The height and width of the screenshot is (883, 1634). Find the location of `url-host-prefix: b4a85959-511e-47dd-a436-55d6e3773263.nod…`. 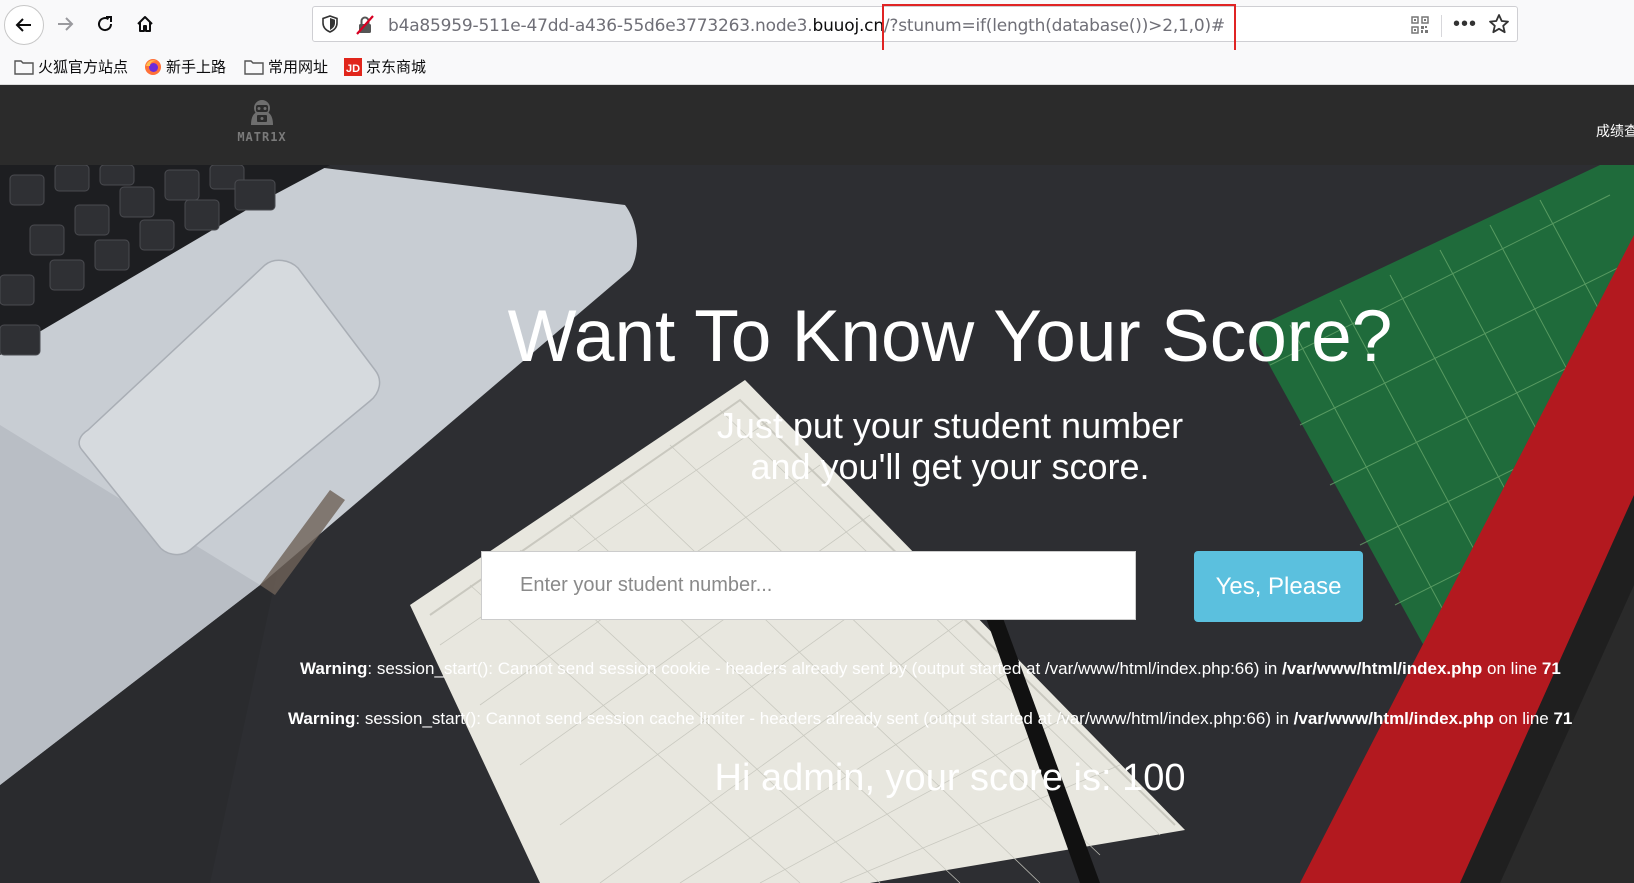

url-host-prefix: b4a85959-511e-47dd-a436-55d6e3773263.nod… is located at coordinates (600, 26).